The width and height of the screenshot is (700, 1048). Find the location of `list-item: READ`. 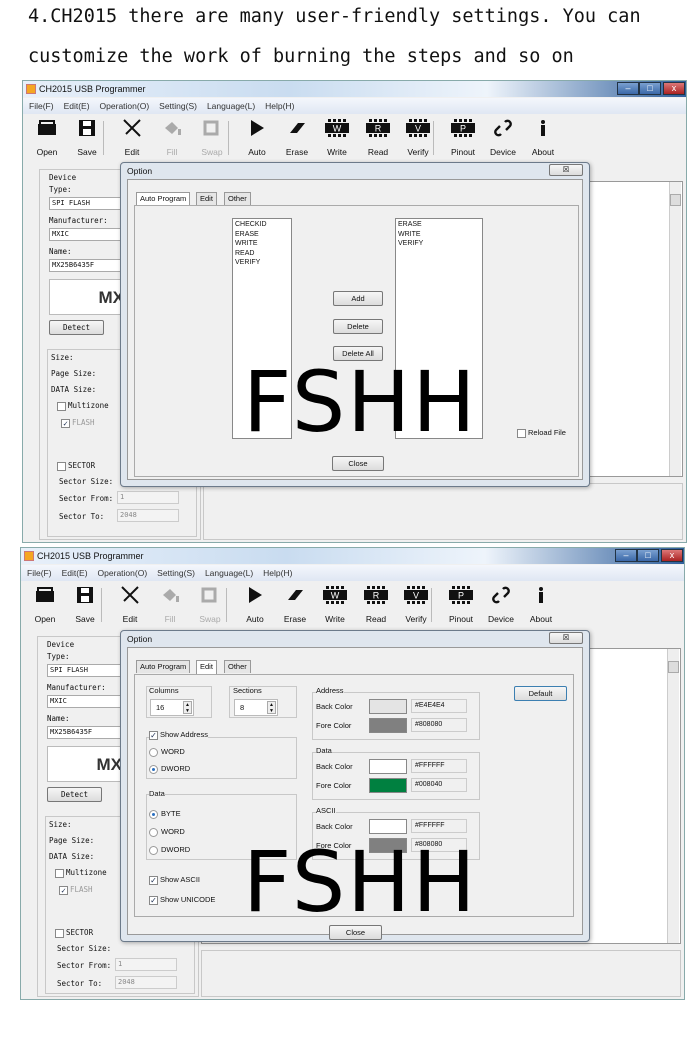

list-item: READ is located at coordinates (262, 254).